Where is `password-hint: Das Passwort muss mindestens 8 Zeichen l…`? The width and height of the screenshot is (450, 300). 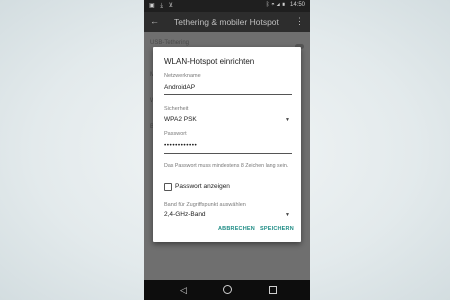
password-hint: Das Passwort muss mindestens 8 Zeichen l… is located at coordinates (226, 166).